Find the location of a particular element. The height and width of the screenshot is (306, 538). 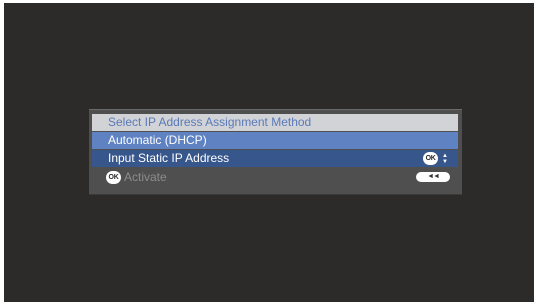

activate-action: OK Activate is located at coordinates (136, 177).